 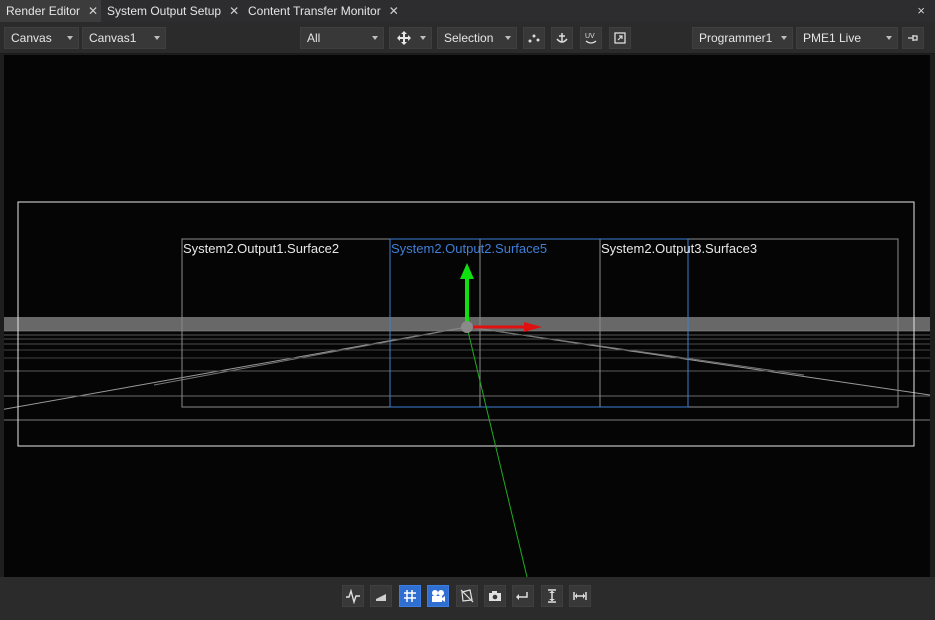 What do you see at coordinates (314, 38) in the screenshot?
I see `filter-value: All` at bounding box center [314, 38].